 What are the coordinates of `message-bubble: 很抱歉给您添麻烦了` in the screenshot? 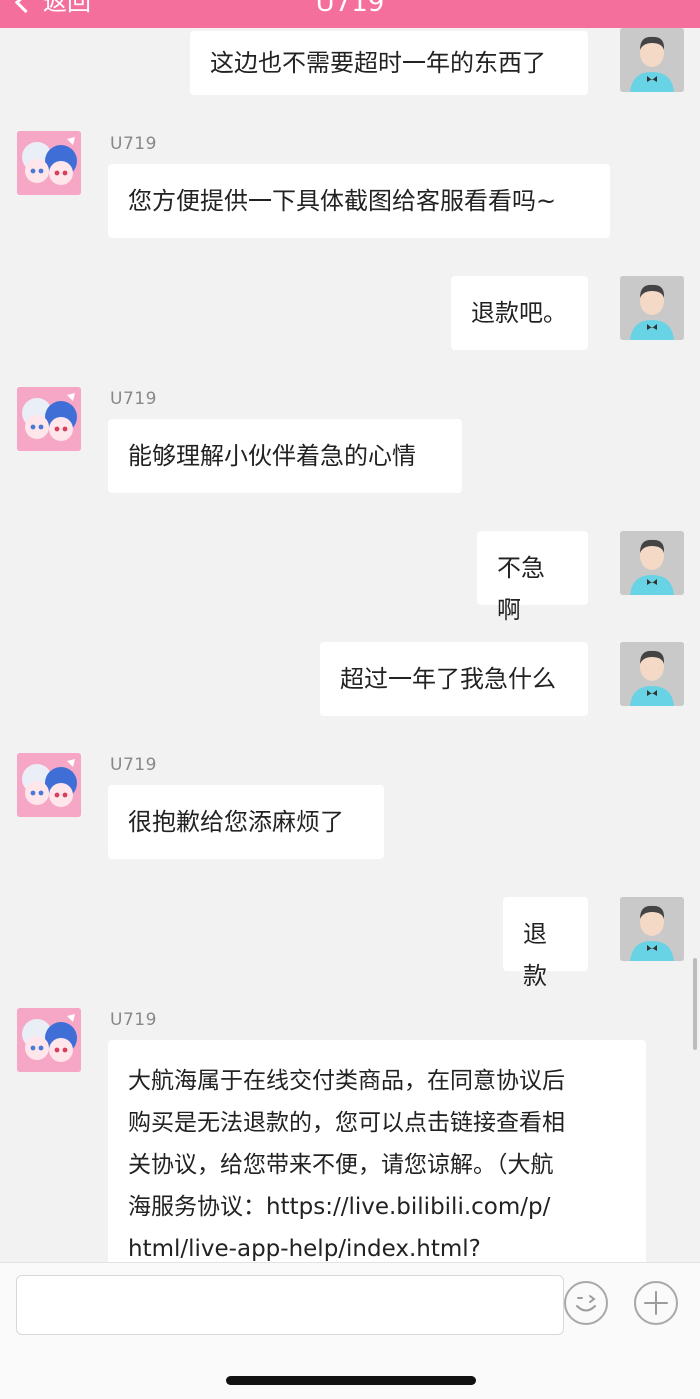 It's located at (246, 822).